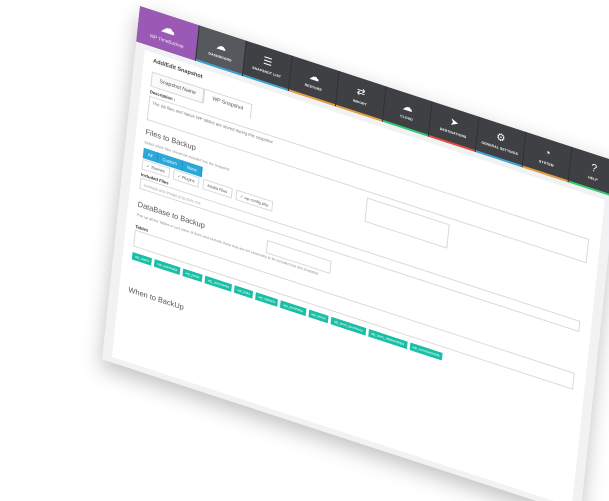 The width and height of the screenshot is (609, 501). Describe the element at coordinates (267, 299) in the screenshot. I see `table-tag: wp_options` at that location.